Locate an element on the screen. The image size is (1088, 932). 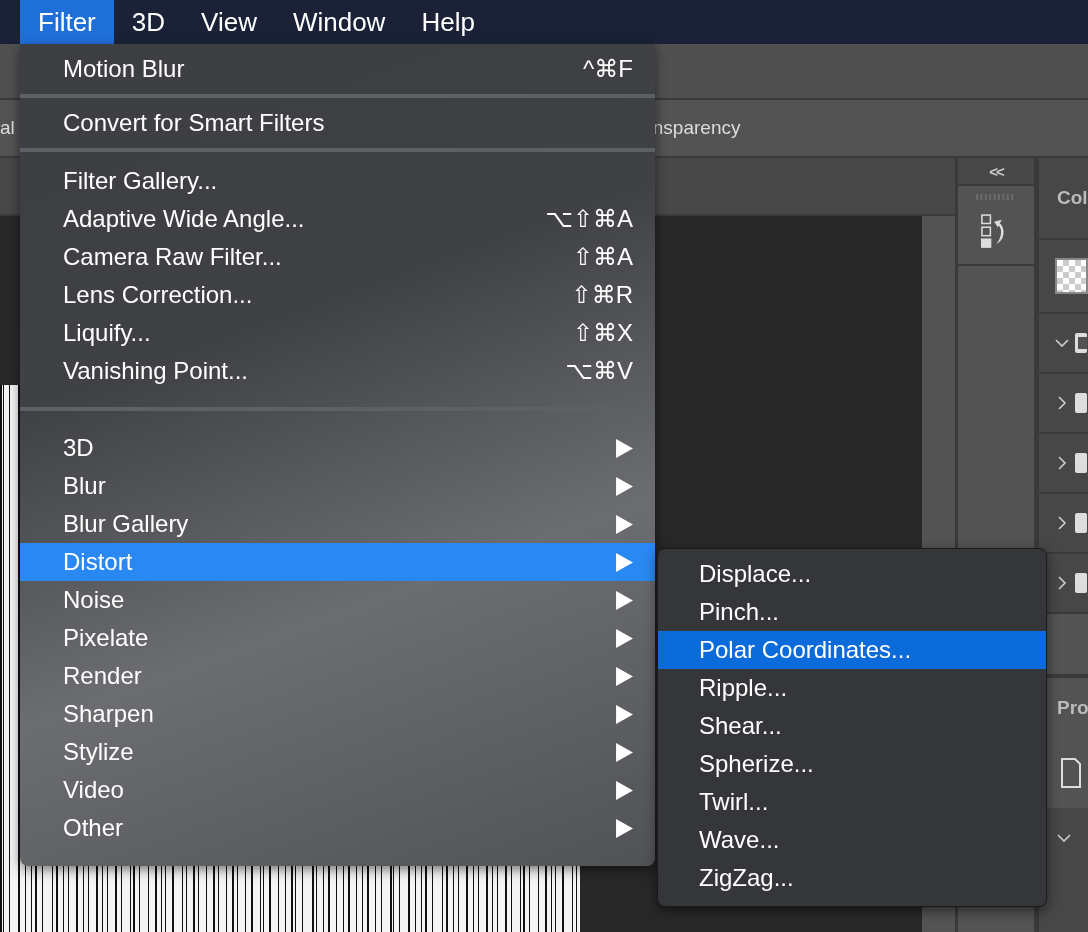
option-label: nsparency is located at coordinates (696, 128).